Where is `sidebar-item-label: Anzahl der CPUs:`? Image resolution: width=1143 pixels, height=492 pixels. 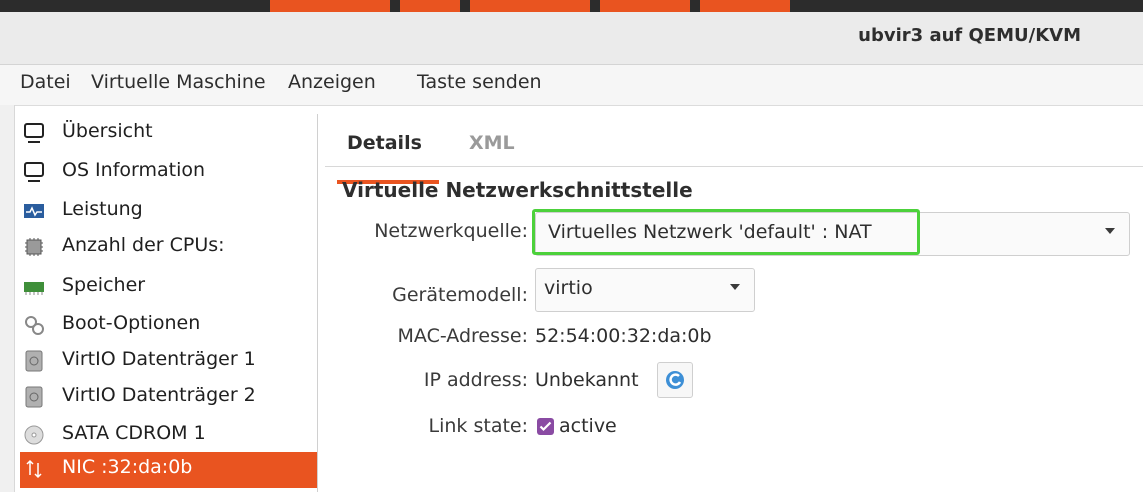 sidebar-item-label: Anzahl der CPUs: is located at coordinates (143, 245).